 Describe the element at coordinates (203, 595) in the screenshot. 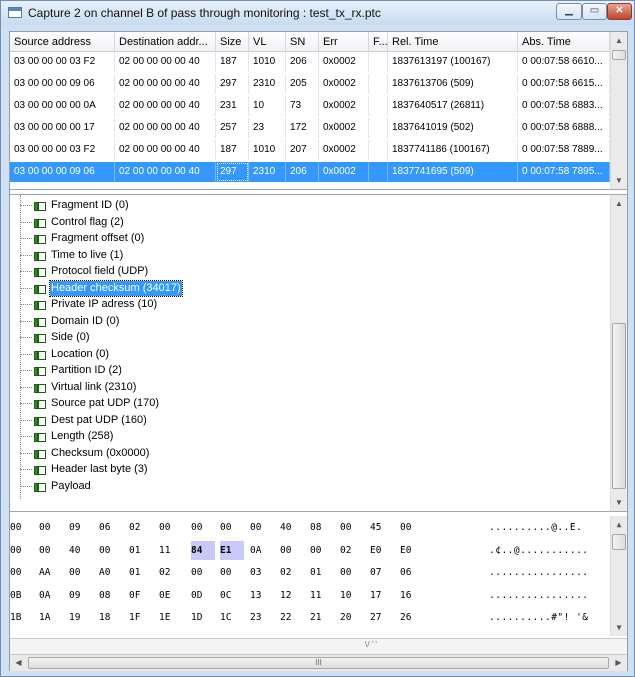

I see `hex-byte: 0D` at that location.